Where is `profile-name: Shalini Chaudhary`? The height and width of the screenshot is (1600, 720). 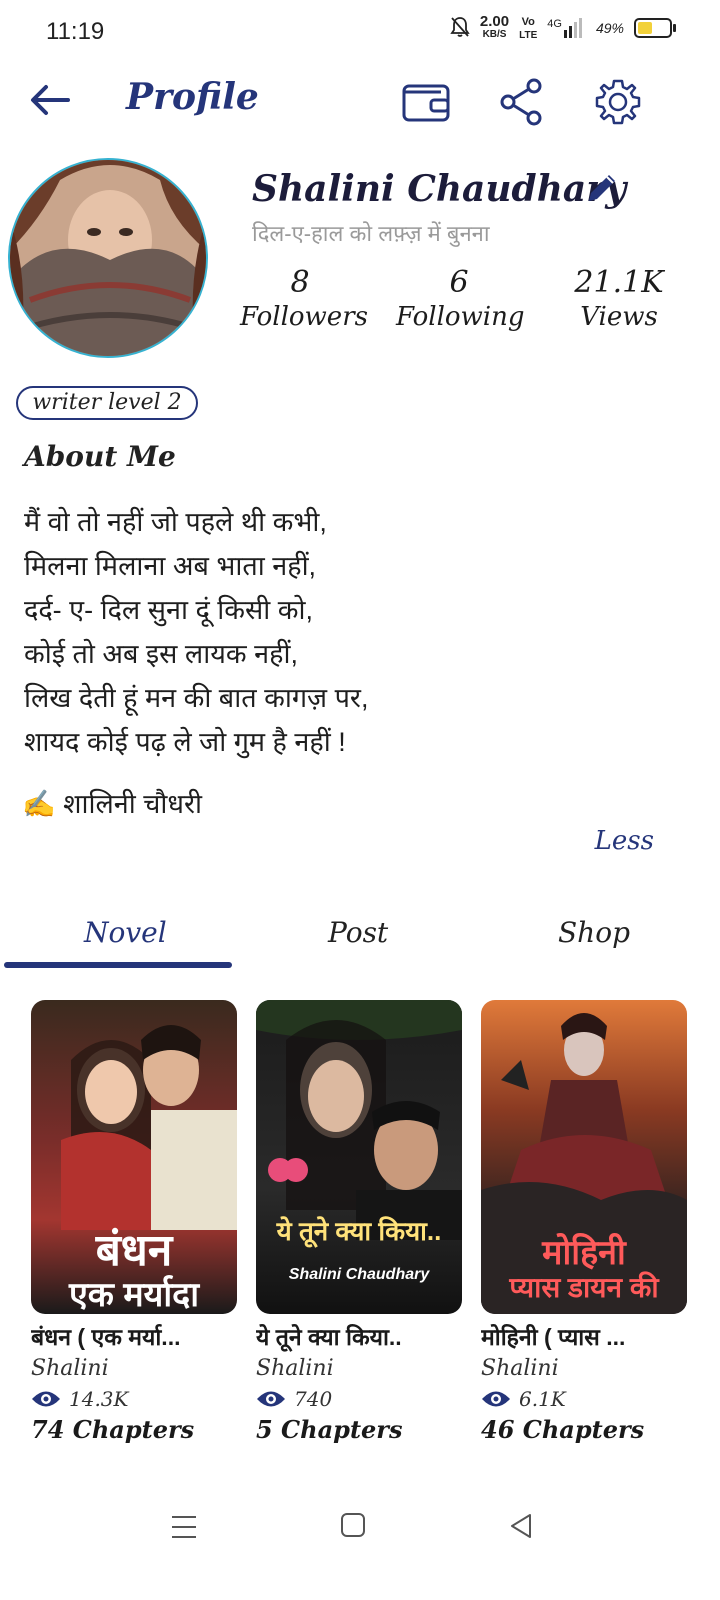 profile-name: Shalini Chaudhary is located at coordinates (439, 189).